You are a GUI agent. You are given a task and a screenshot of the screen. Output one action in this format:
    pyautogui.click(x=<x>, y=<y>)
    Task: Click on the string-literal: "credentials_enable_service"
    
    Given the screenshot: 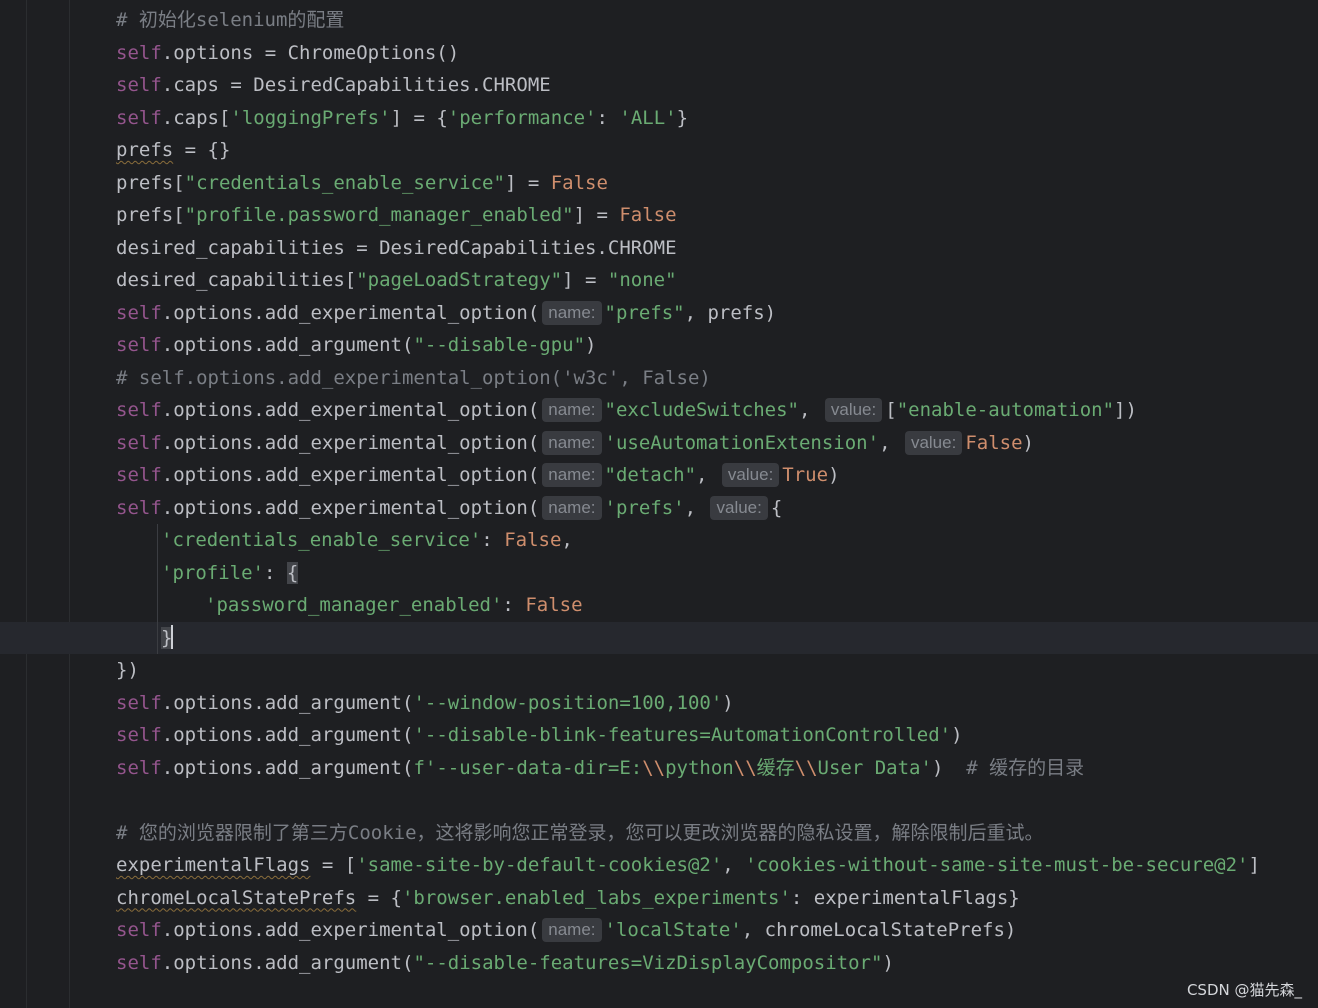 What is the action you would take?
    pyautogui.click(x=344, y=182)
    